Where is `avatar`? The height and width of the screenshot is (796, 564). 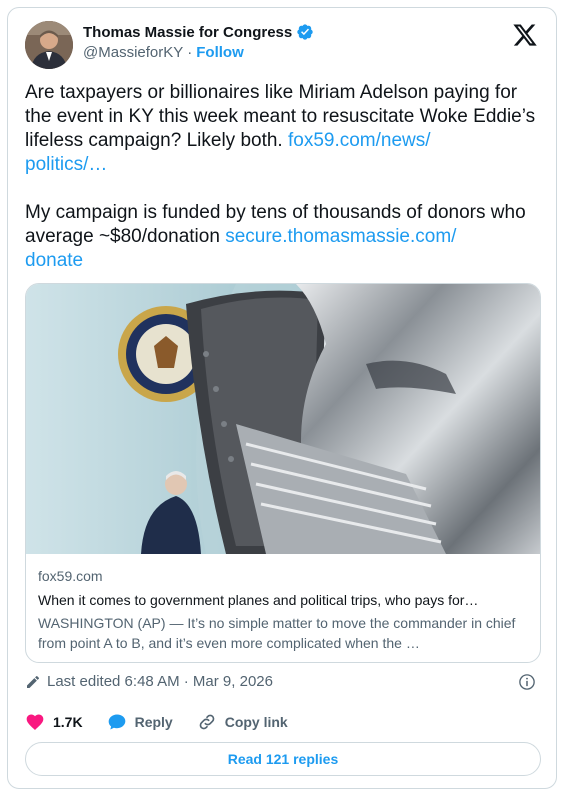
avatar is located at coordinates (49, 45).